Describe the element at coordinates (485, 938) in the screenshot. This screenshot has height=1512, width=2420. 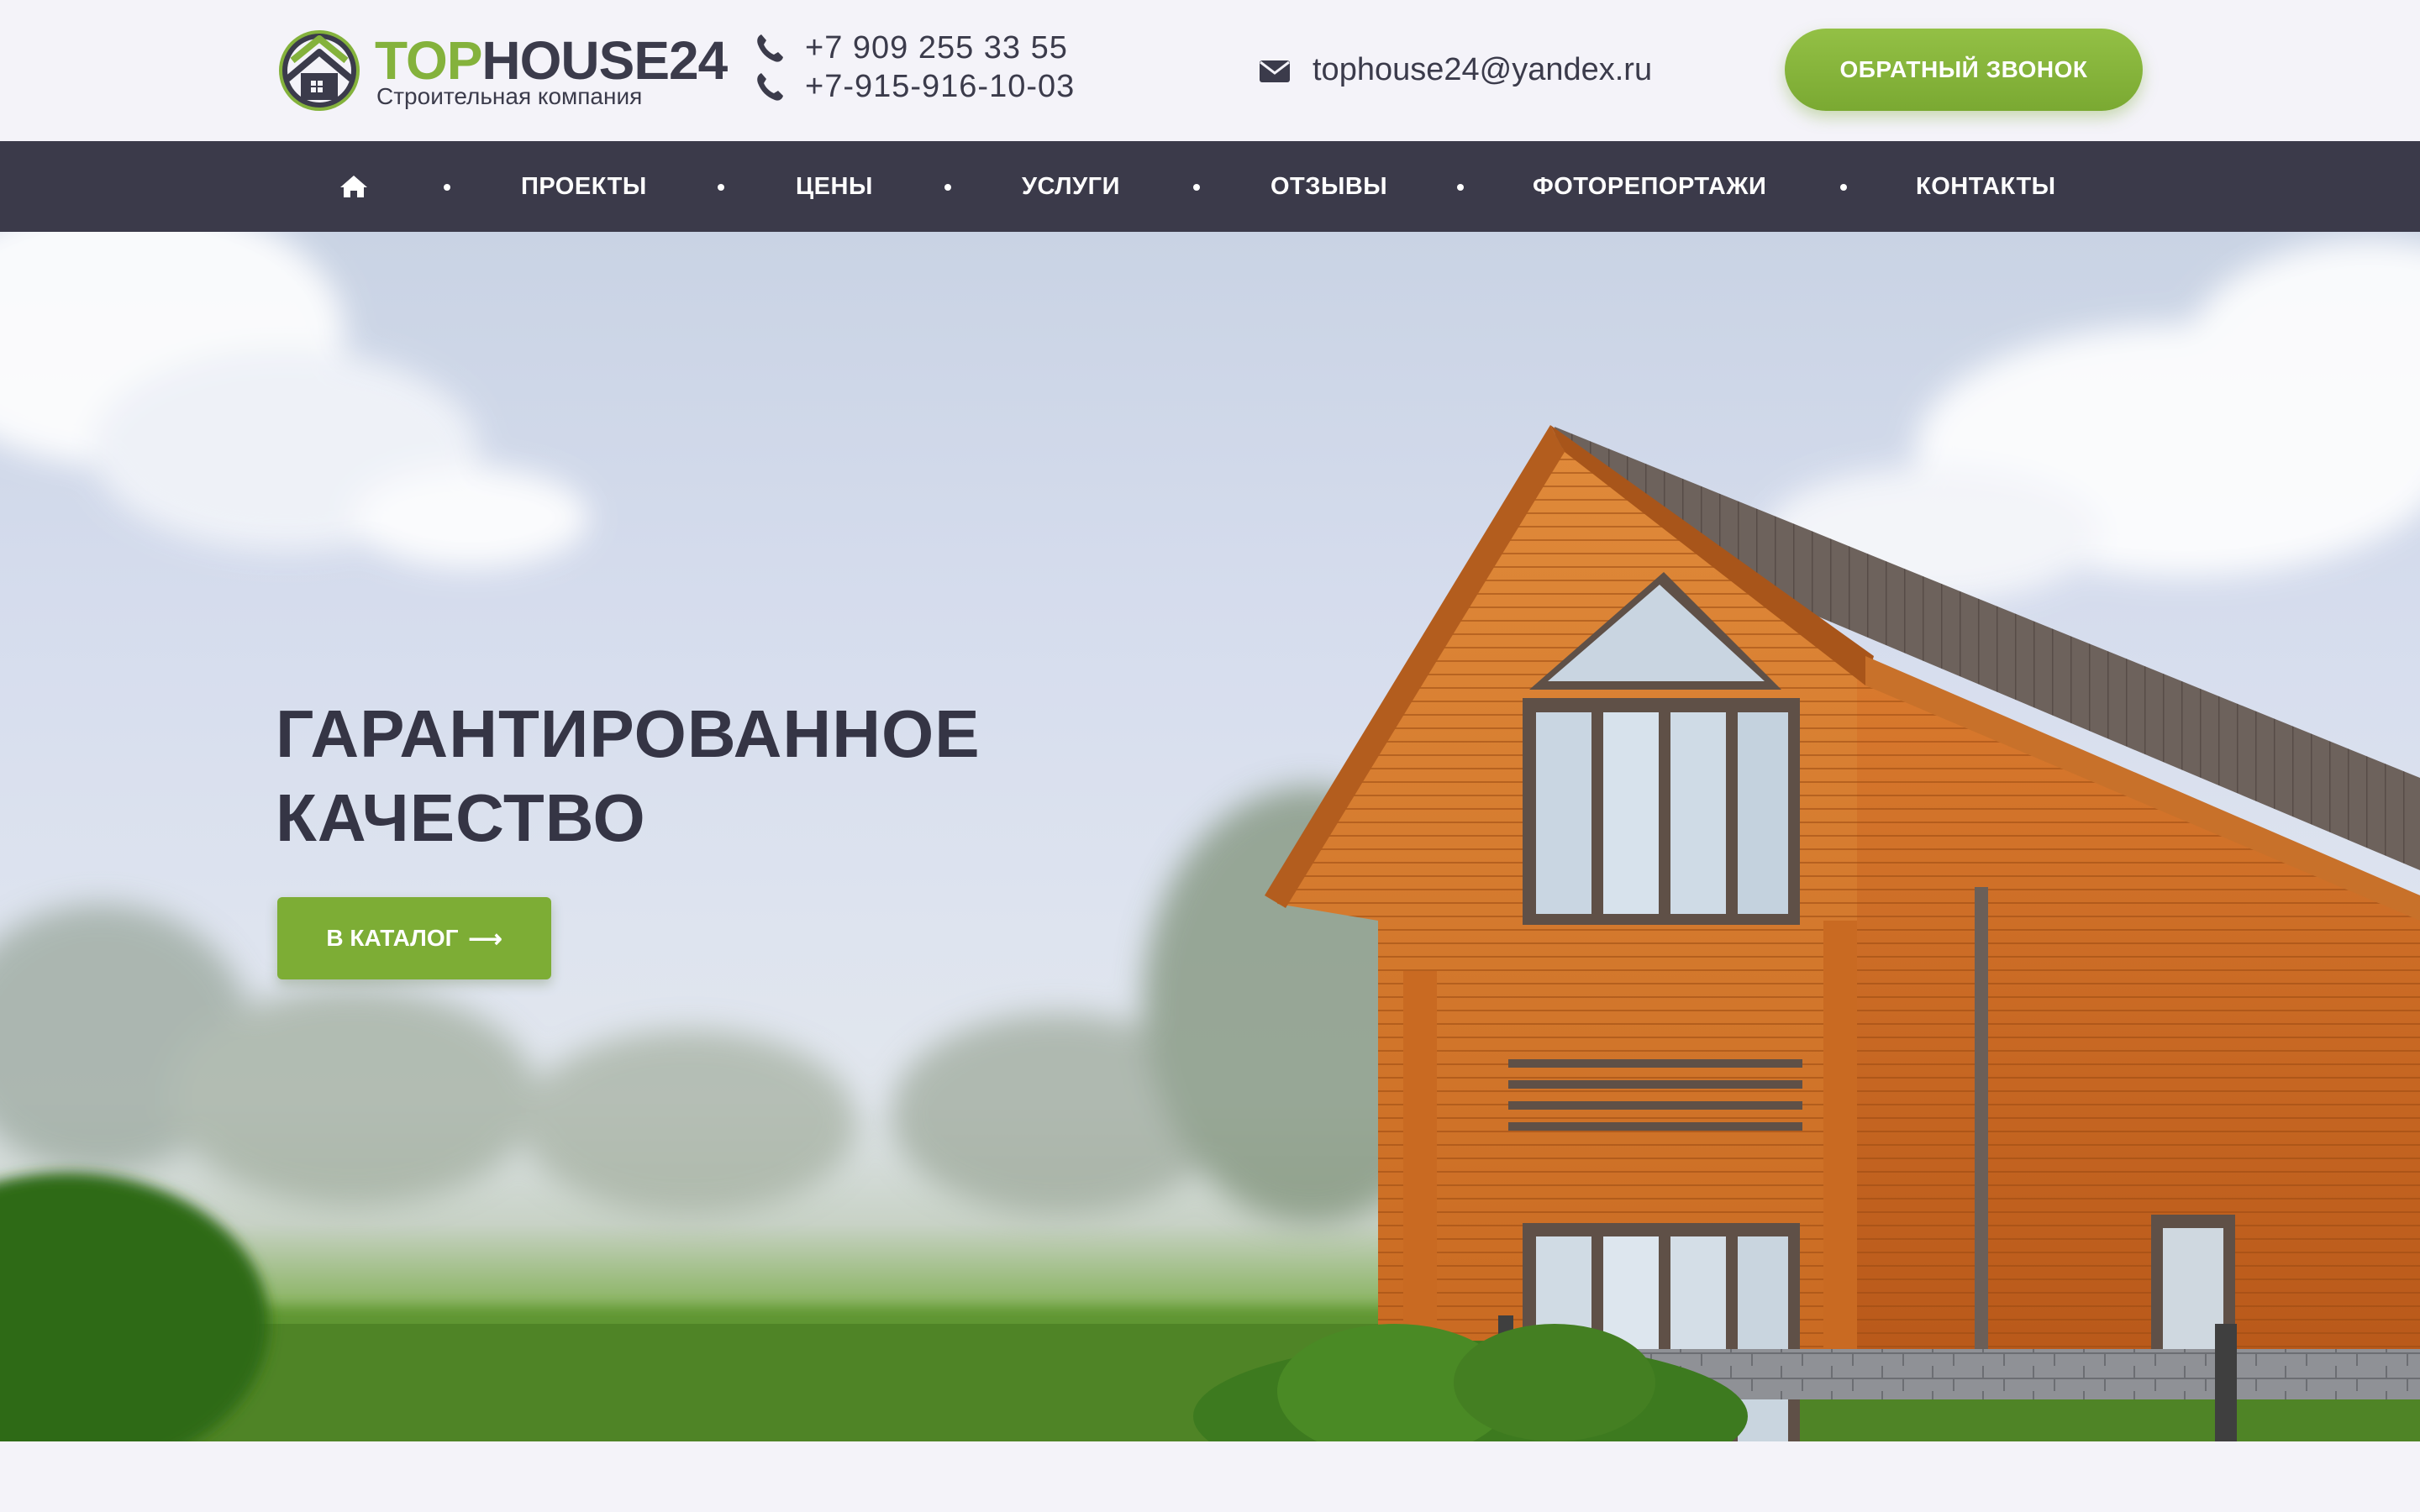
I see `arrow-right-icon: ⟶` at that location.